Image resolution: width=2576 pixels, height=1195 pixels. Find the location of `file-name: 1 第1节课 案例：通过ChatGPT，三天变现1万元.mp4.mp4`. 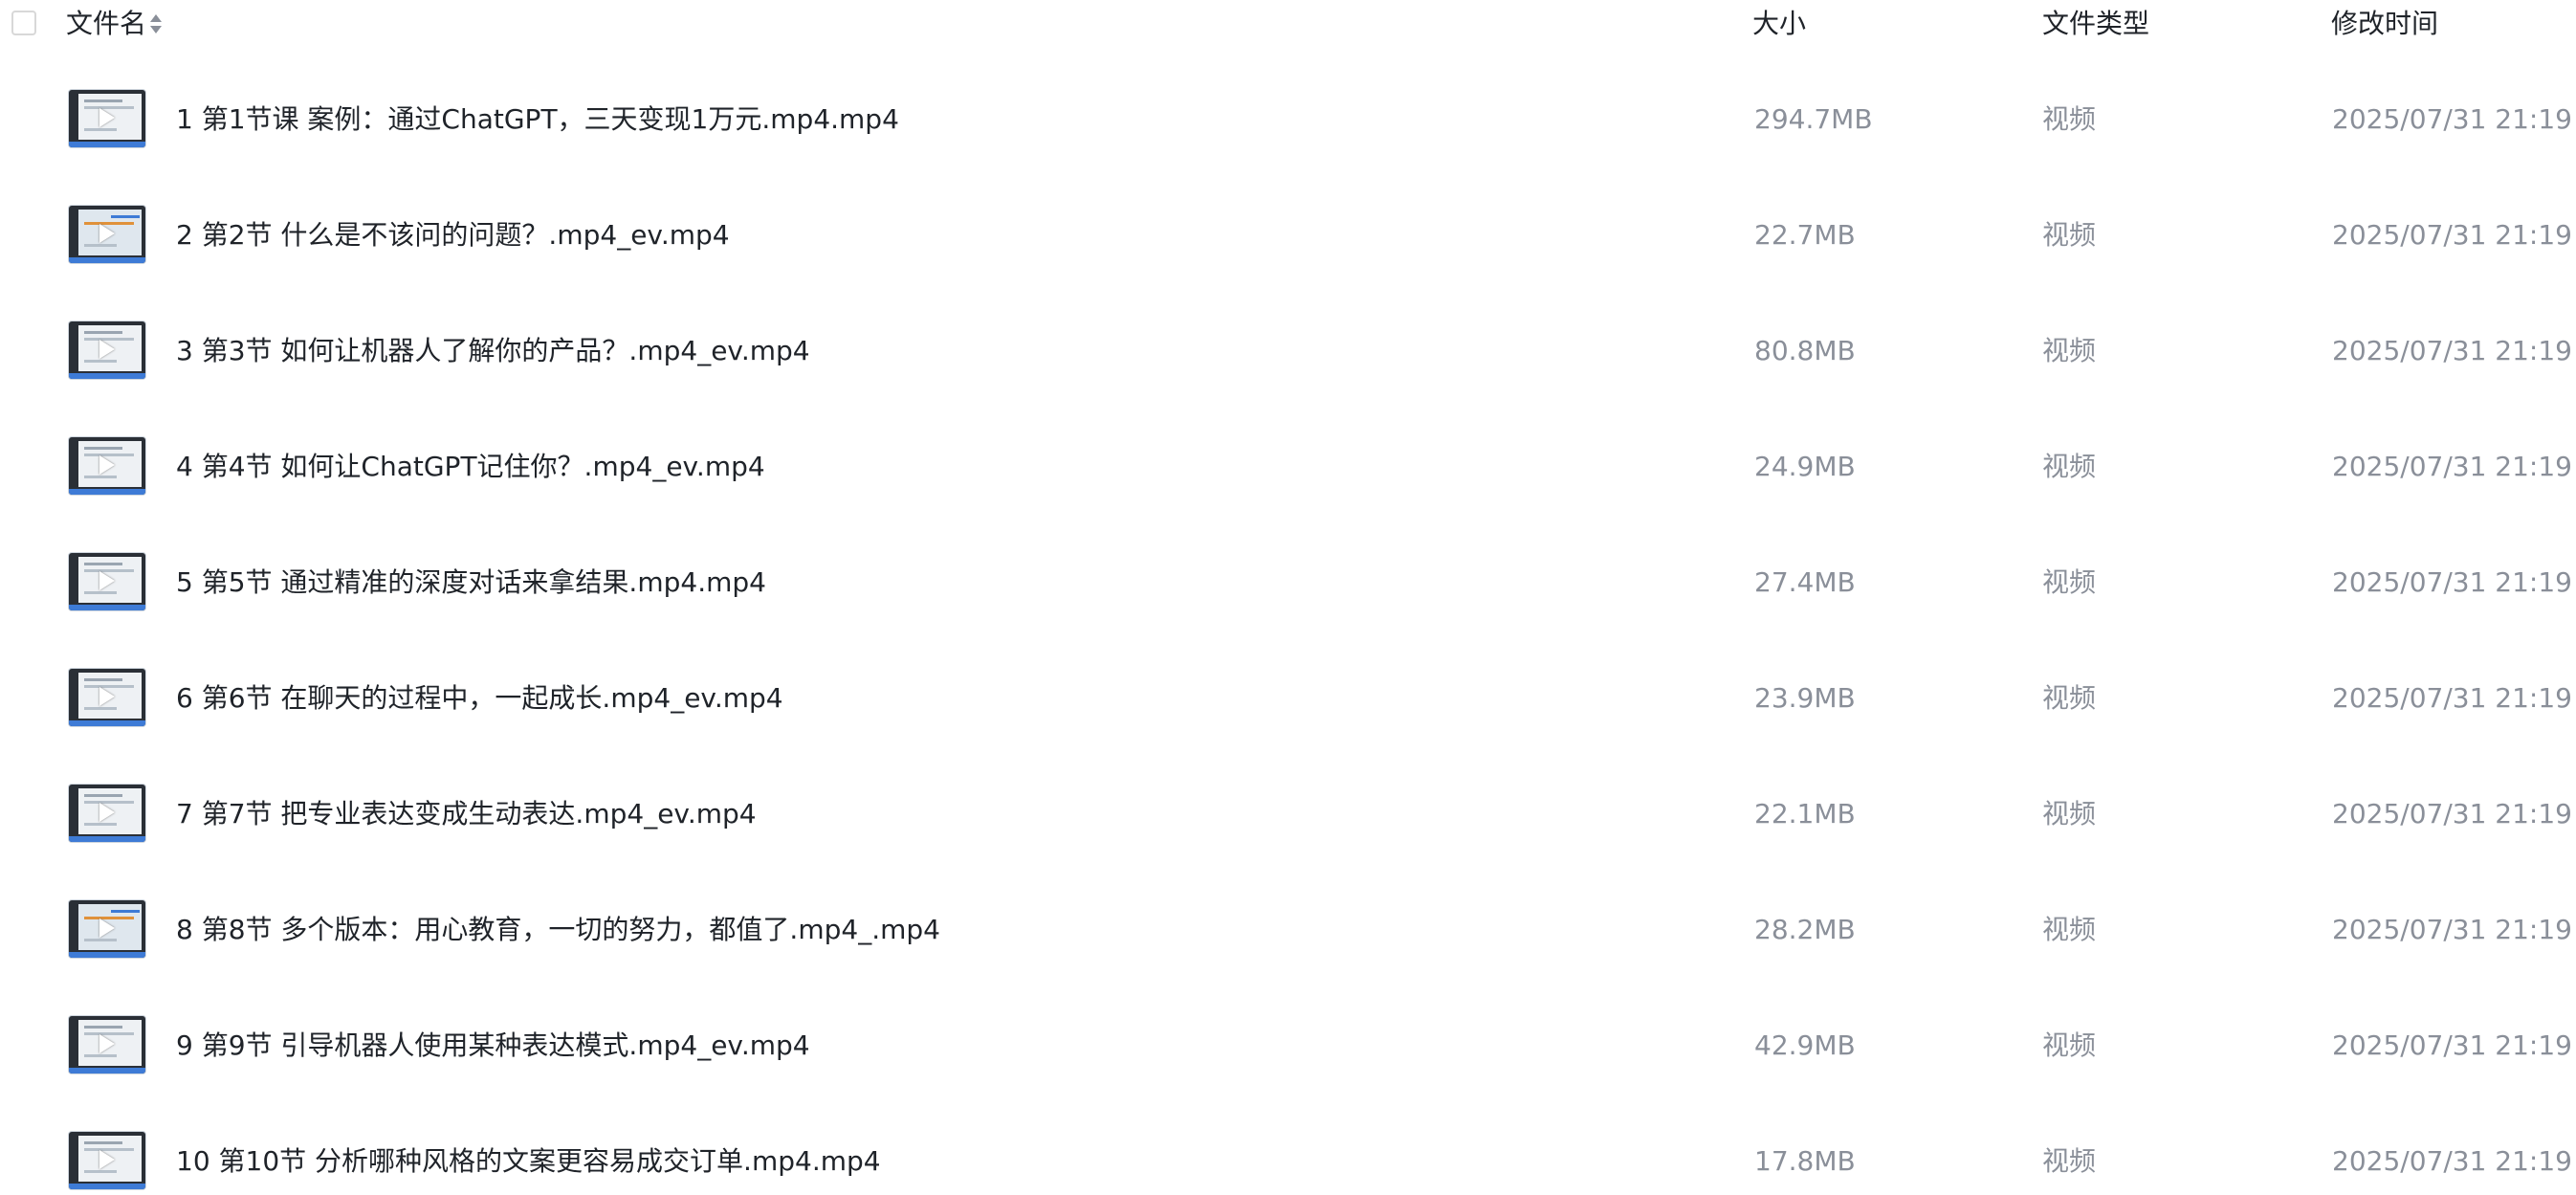

file-name: 1 第1节课 案例：通过ChatGPT，三天变现1万元.mp4.mp4 is located at coordinates (537, 119).